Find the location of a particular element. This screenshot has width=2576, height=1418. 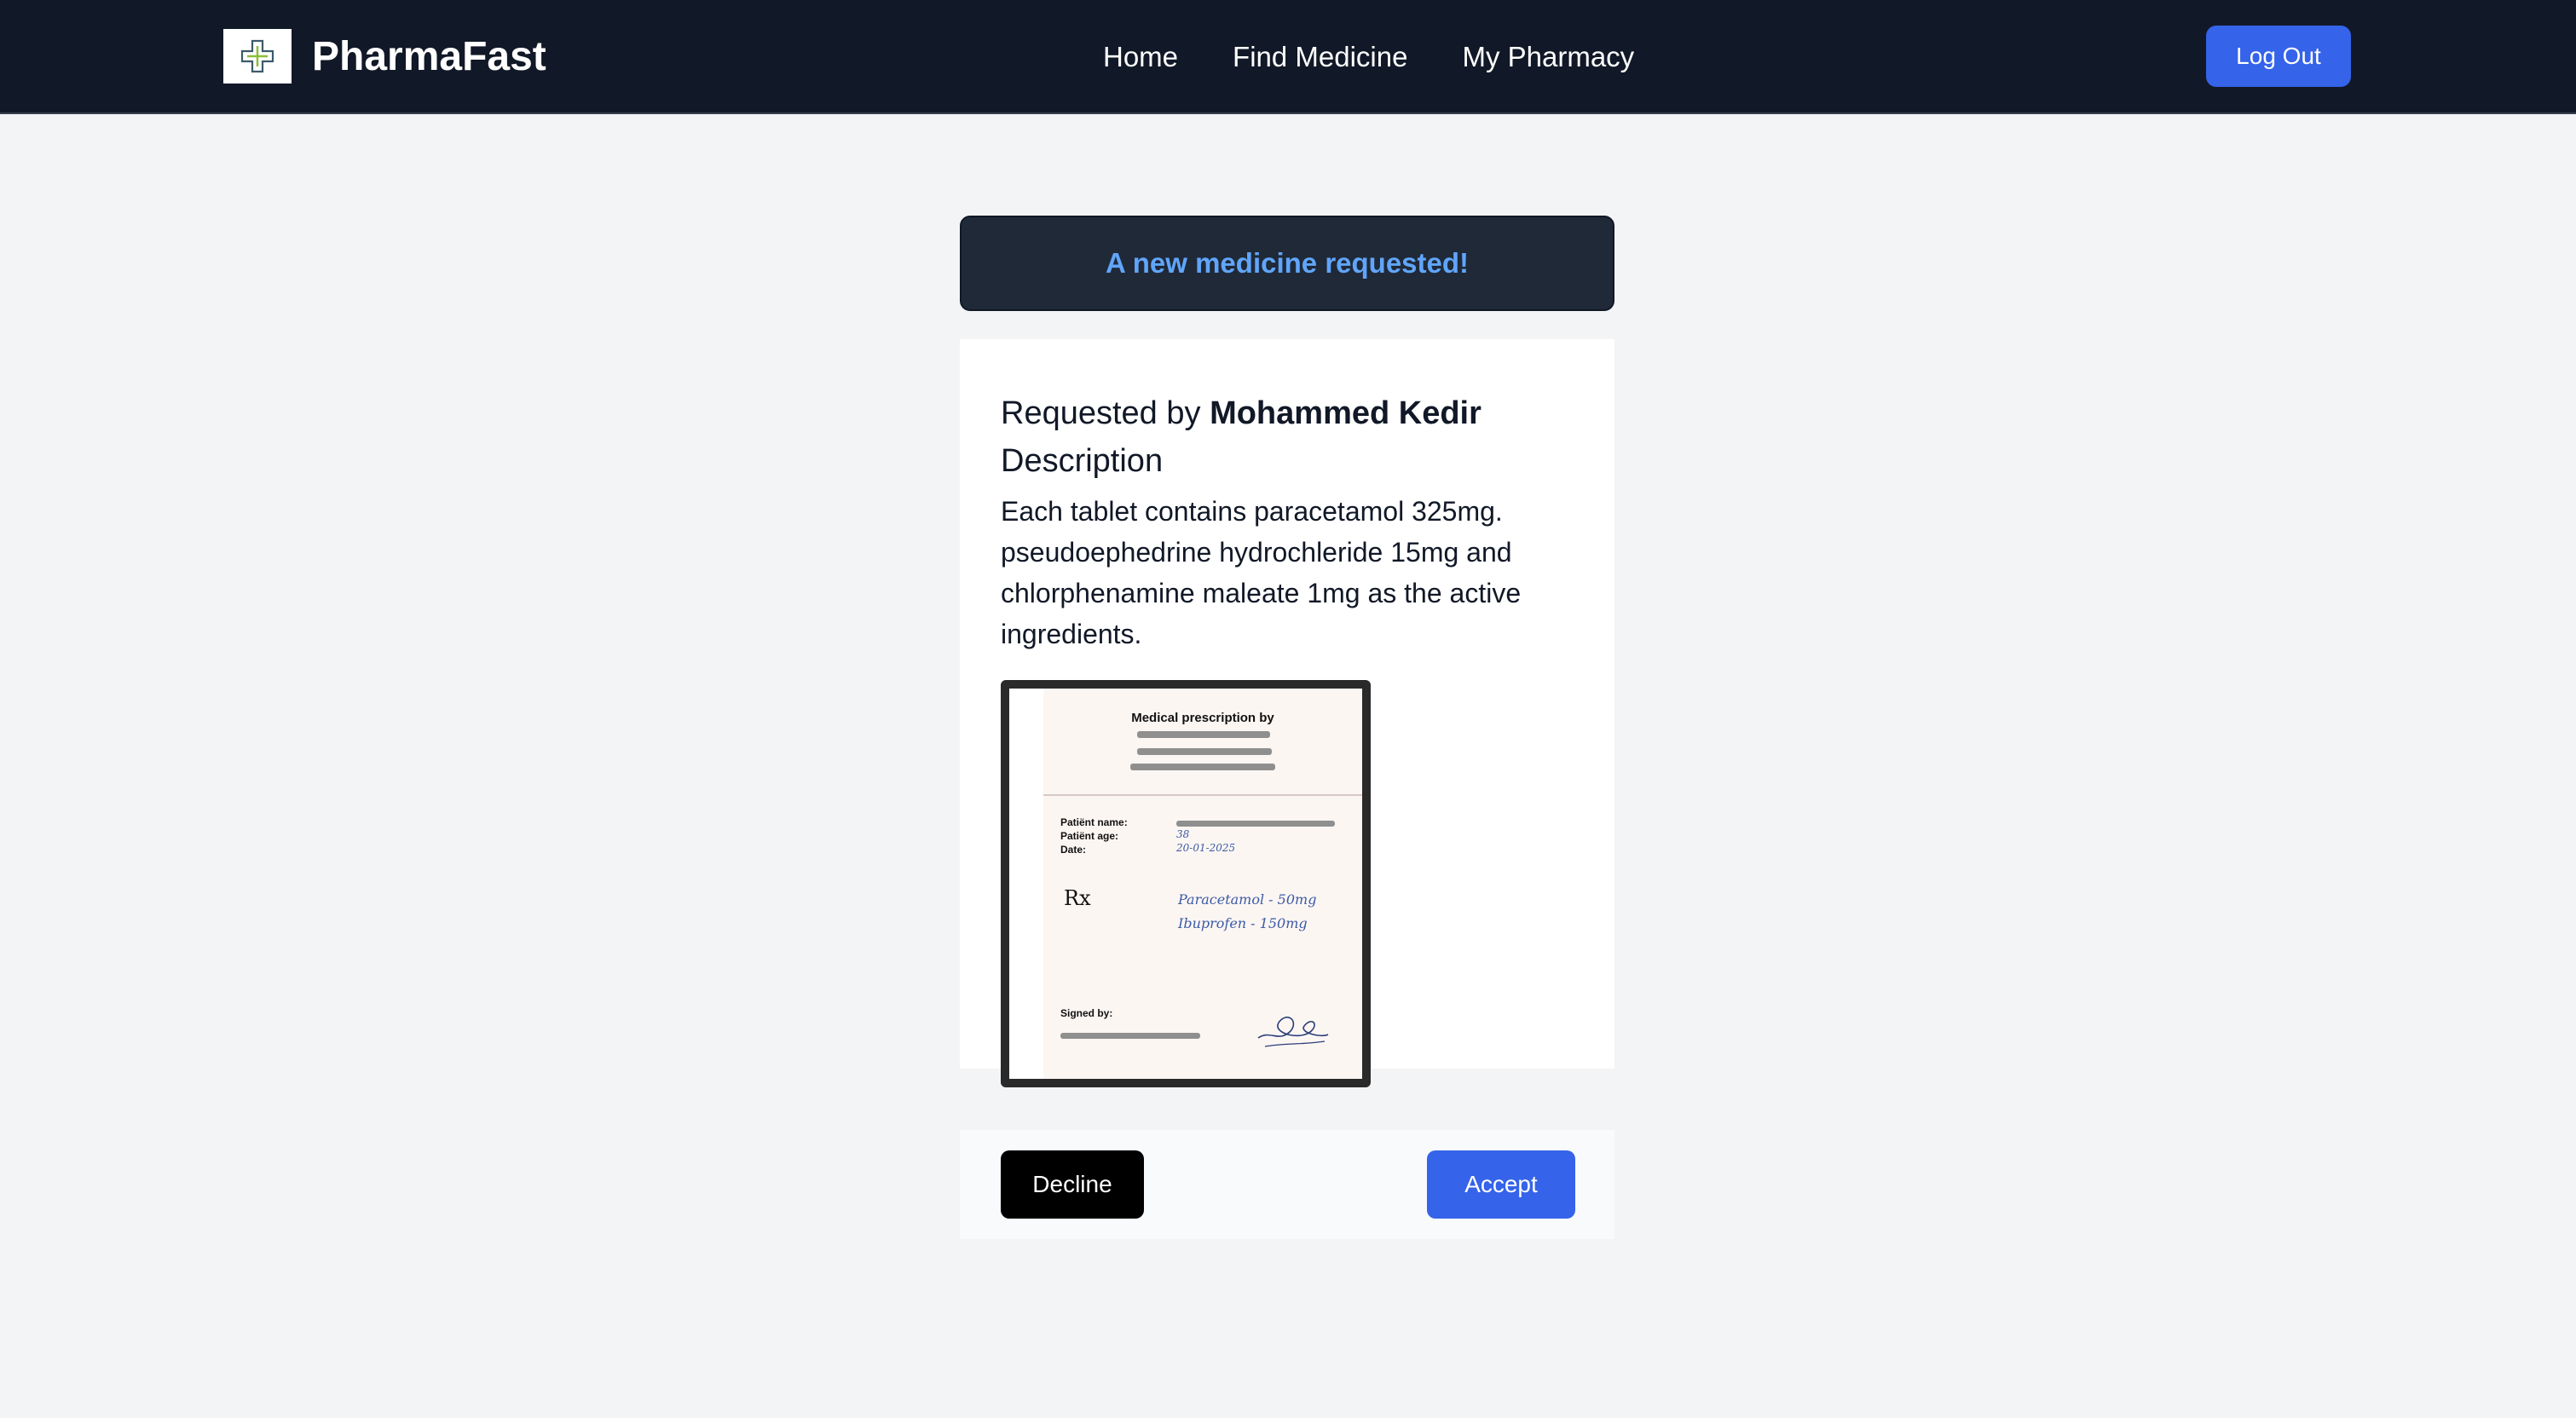

requested-by-line: Requested by Mohammed Kedir is located at coordinates (1241, 413).